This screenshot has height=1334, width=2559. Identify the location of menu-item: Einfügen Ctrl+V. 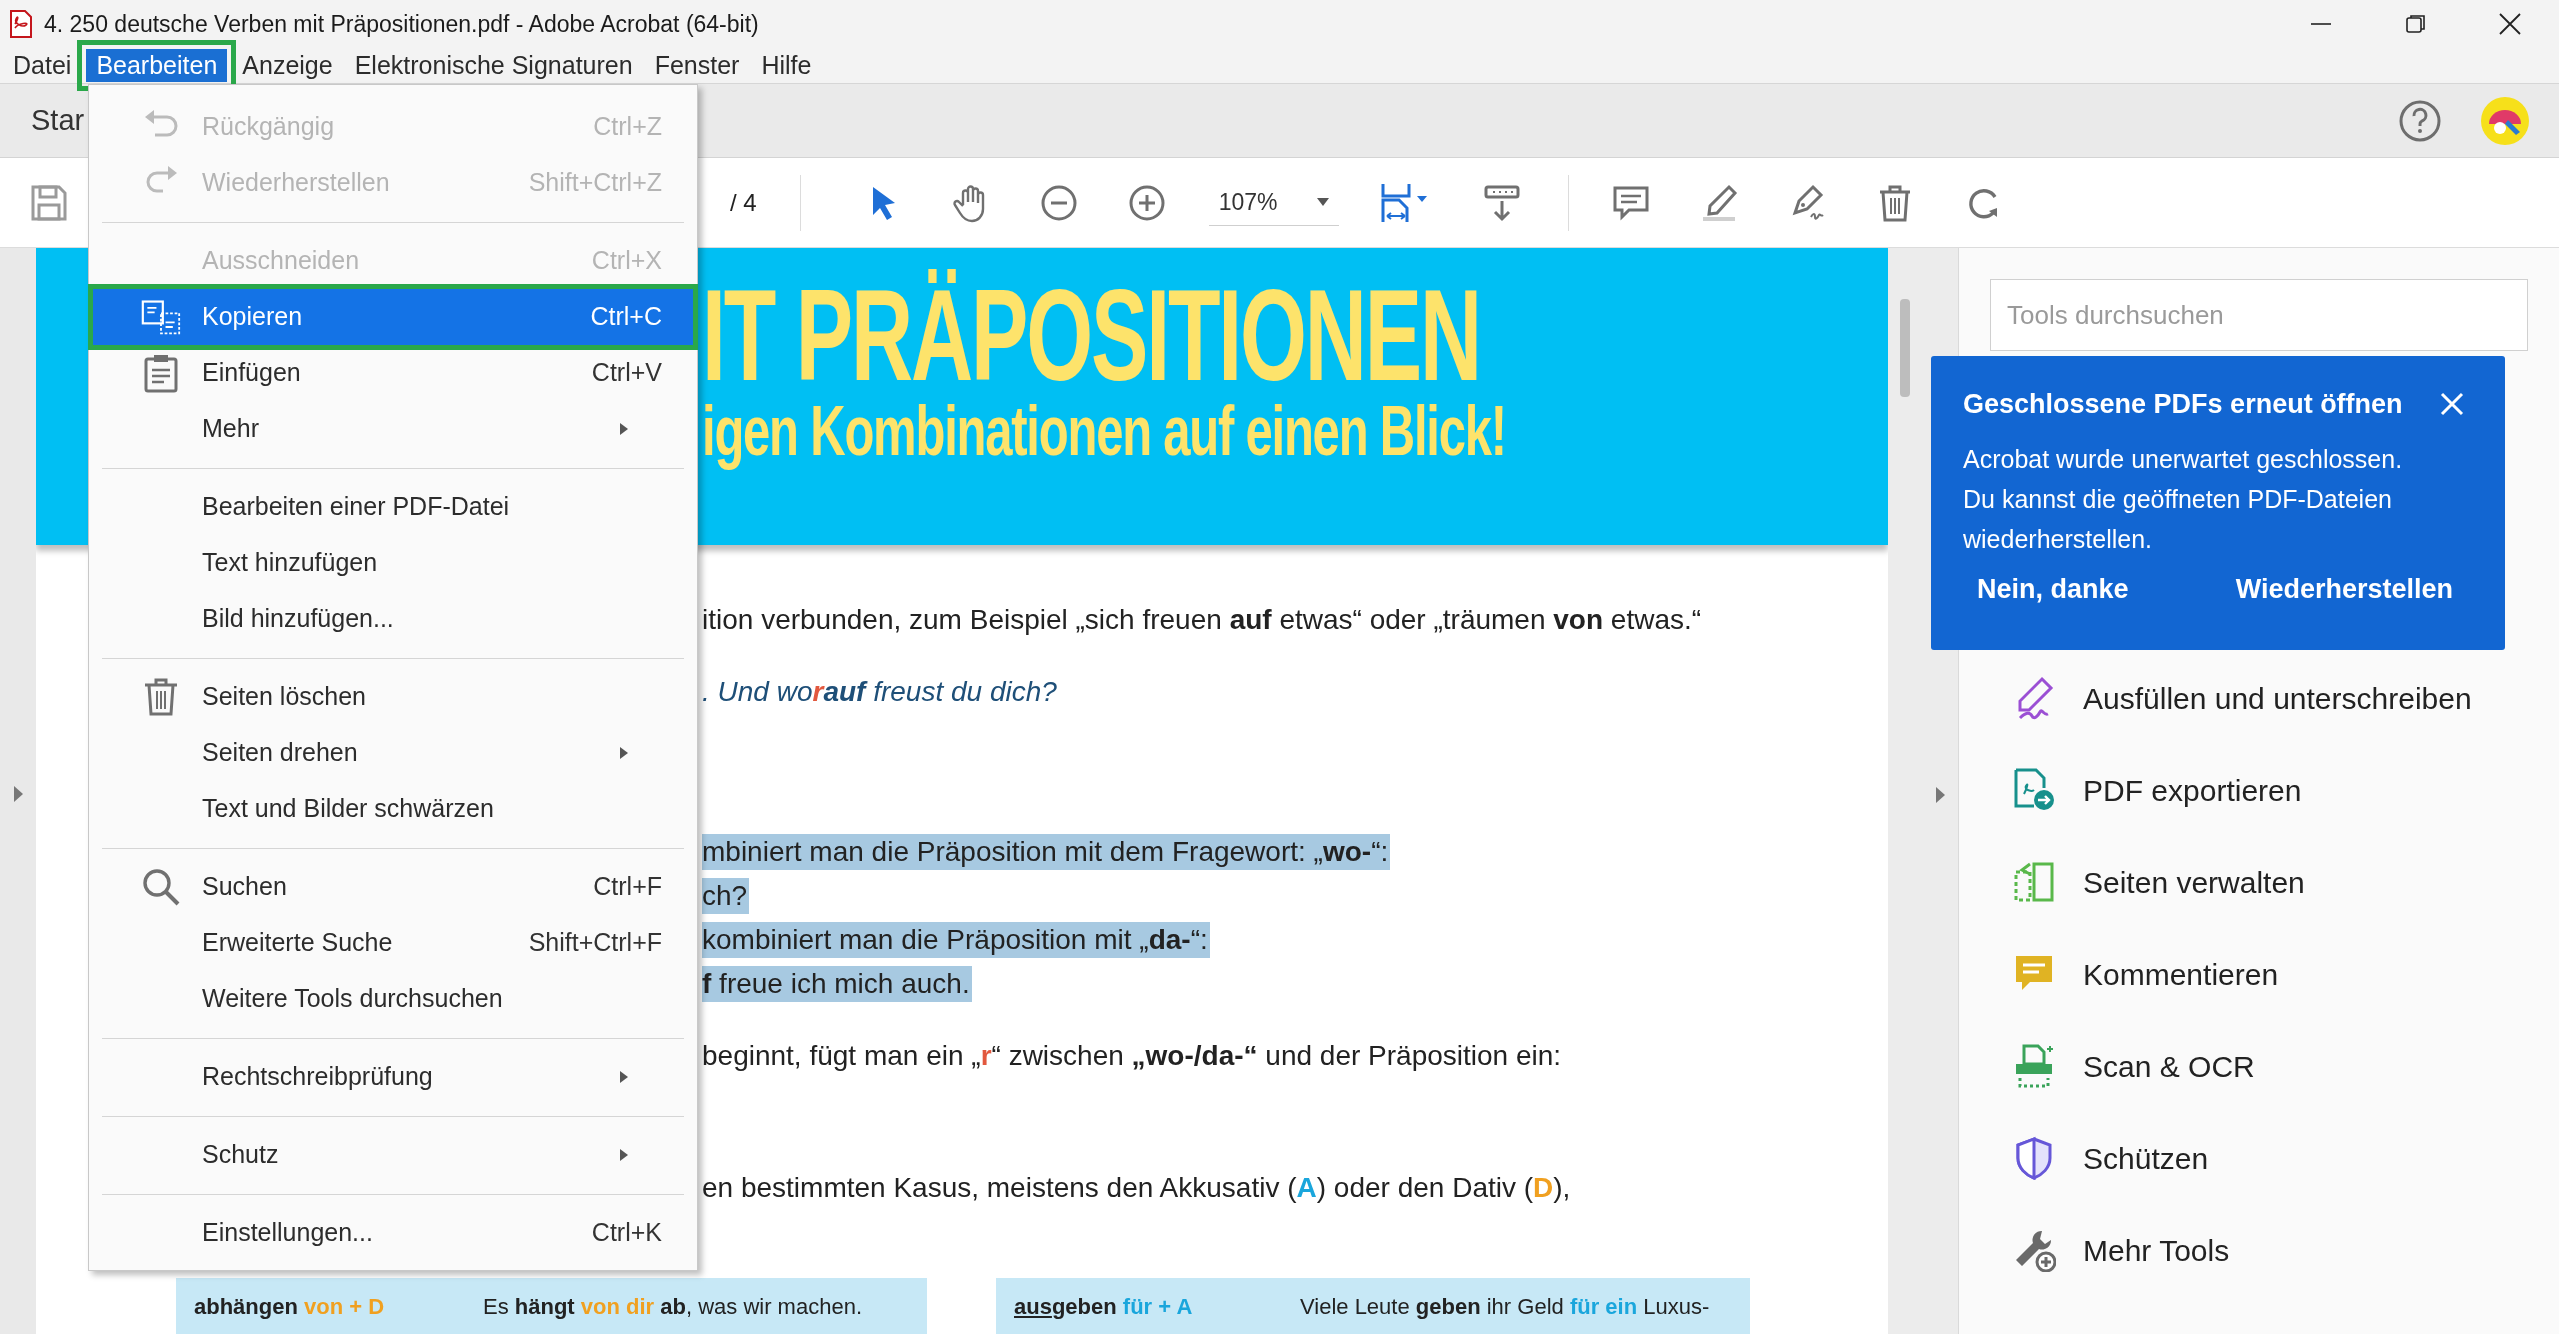
(393, 373).